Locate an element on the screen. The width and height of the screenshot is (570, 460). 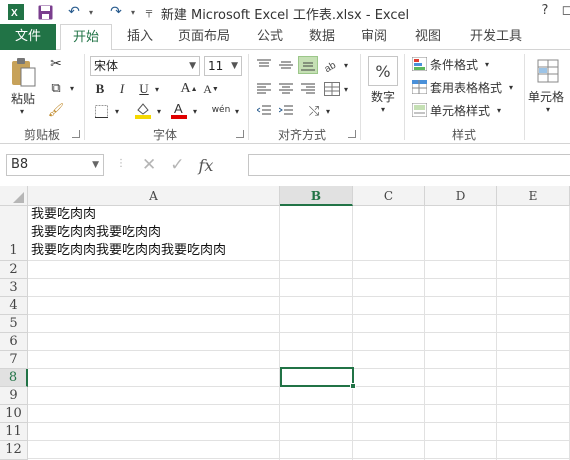
select-all-corner is located at coordinates (14, 196).